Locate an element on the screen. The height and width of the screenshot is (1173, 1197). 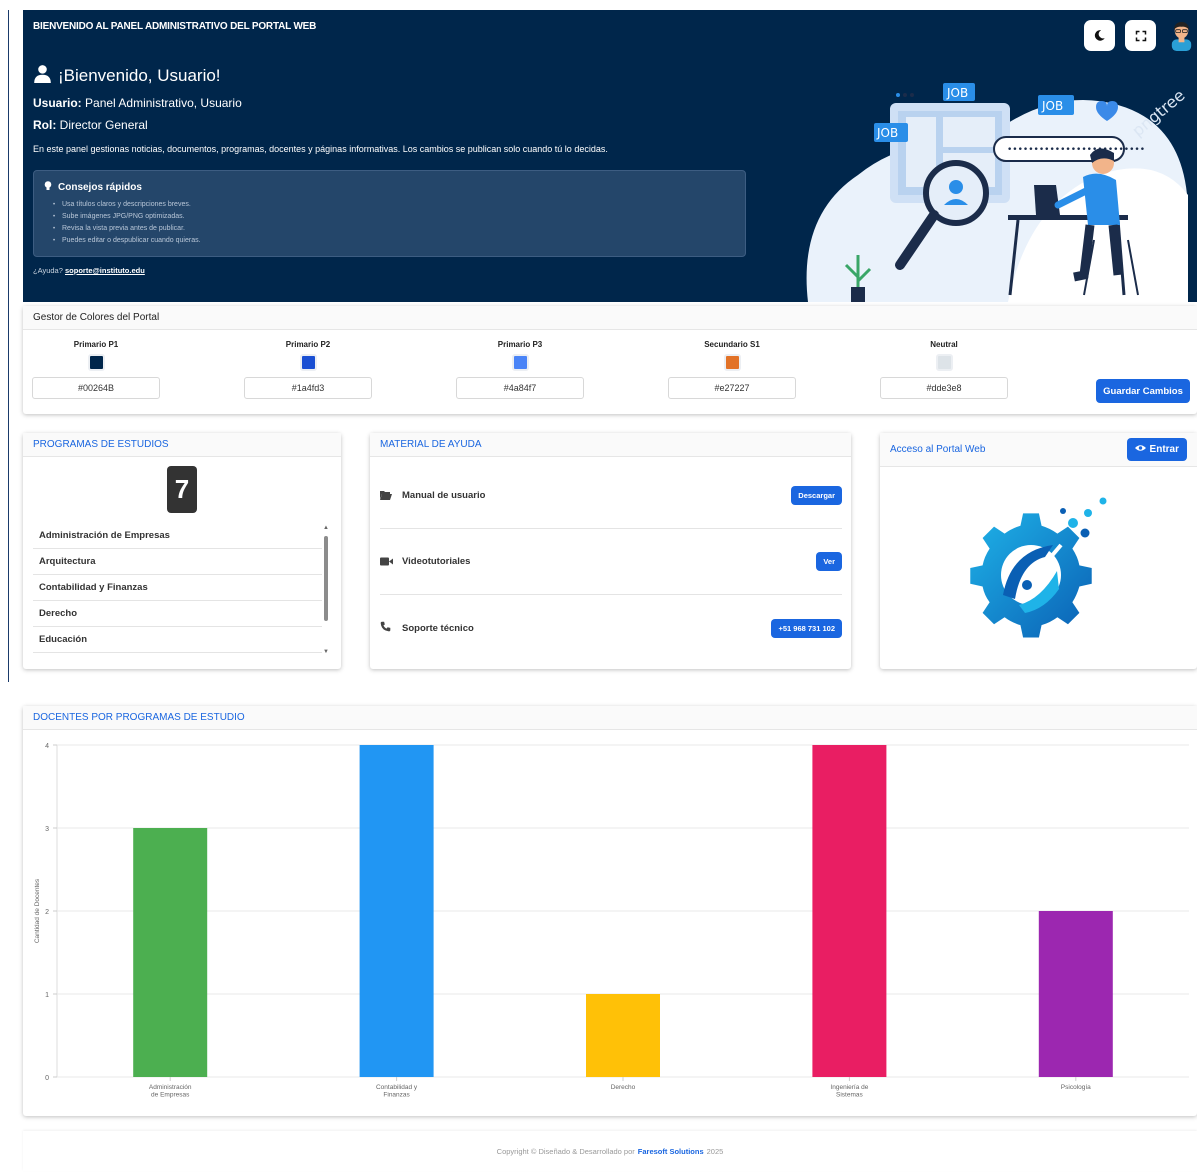
programs-scrollbar: ▲ ▼ is located at coordinates (326, 590).